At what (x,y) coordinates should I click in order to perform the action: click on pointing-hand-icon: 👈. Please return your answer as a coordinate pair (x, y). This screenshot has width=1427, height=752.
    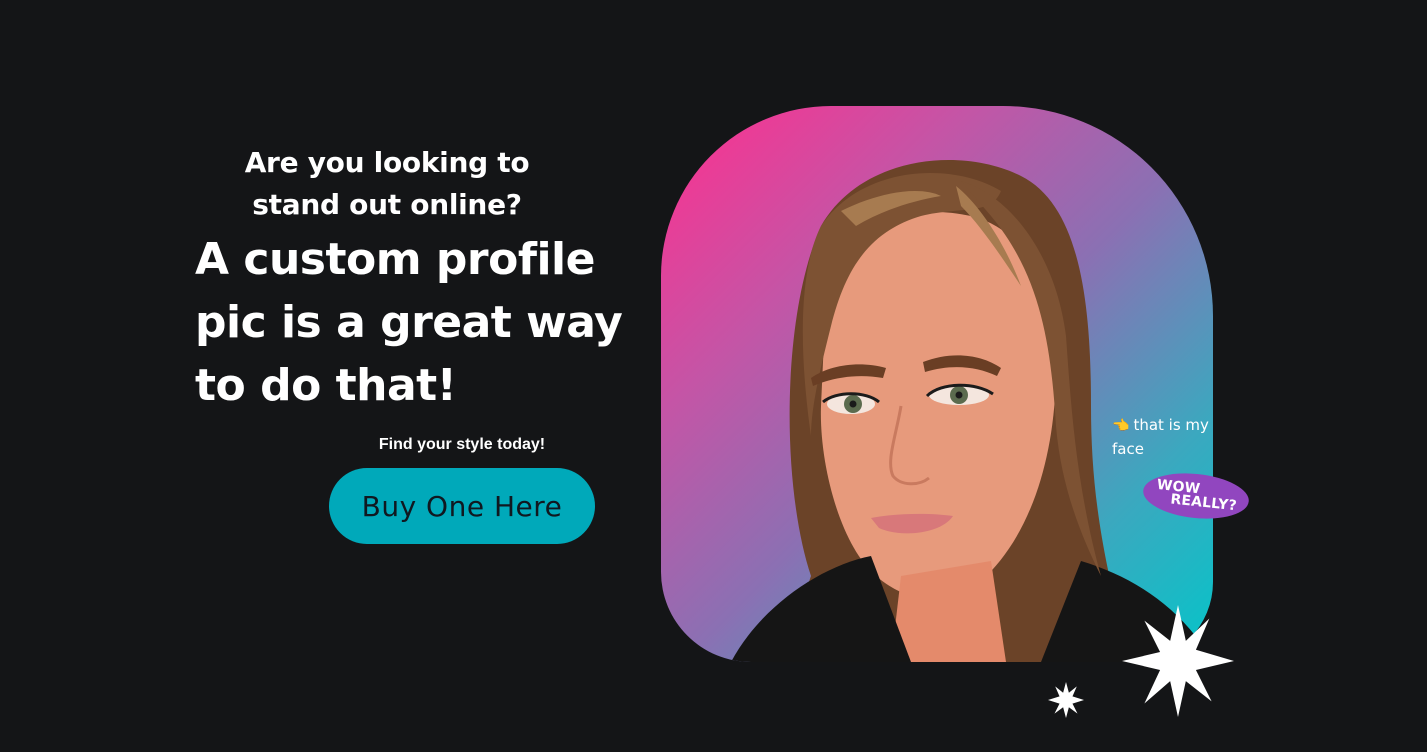
    Looking at the image, I should click on (1121, 426).